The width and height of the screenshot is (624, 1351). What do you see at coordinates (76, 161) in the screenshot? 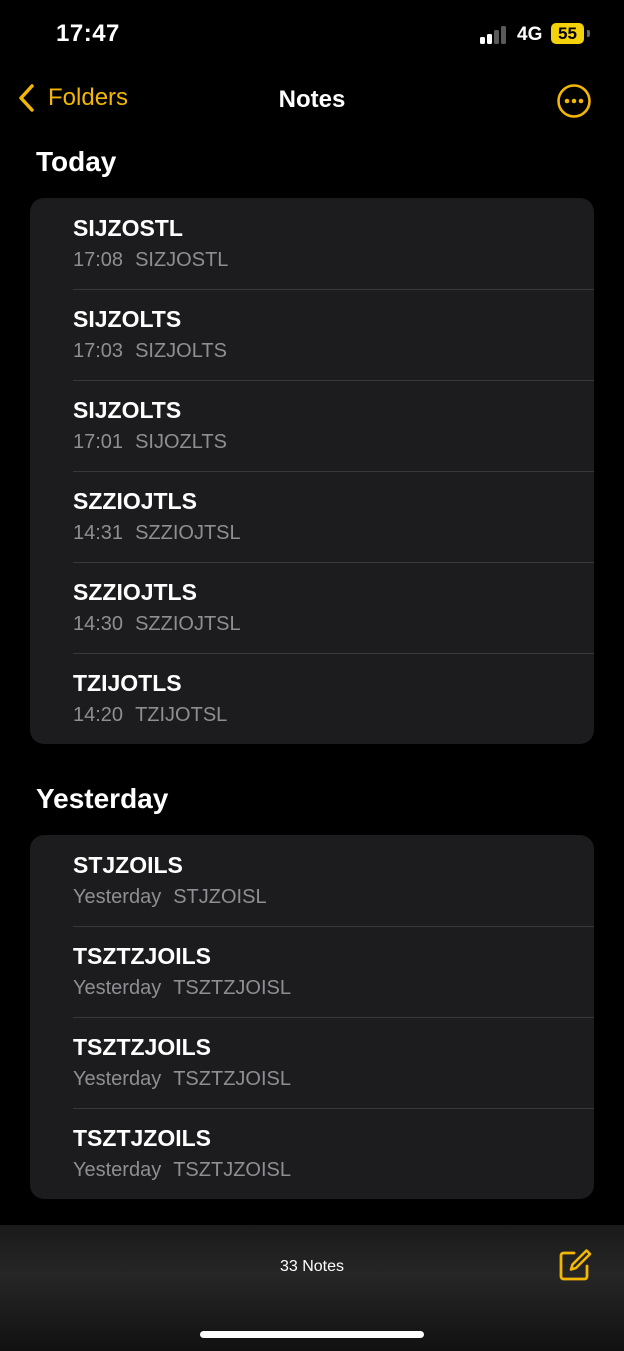
I see `section-header-today: Today` at bounding box center [76, 161].